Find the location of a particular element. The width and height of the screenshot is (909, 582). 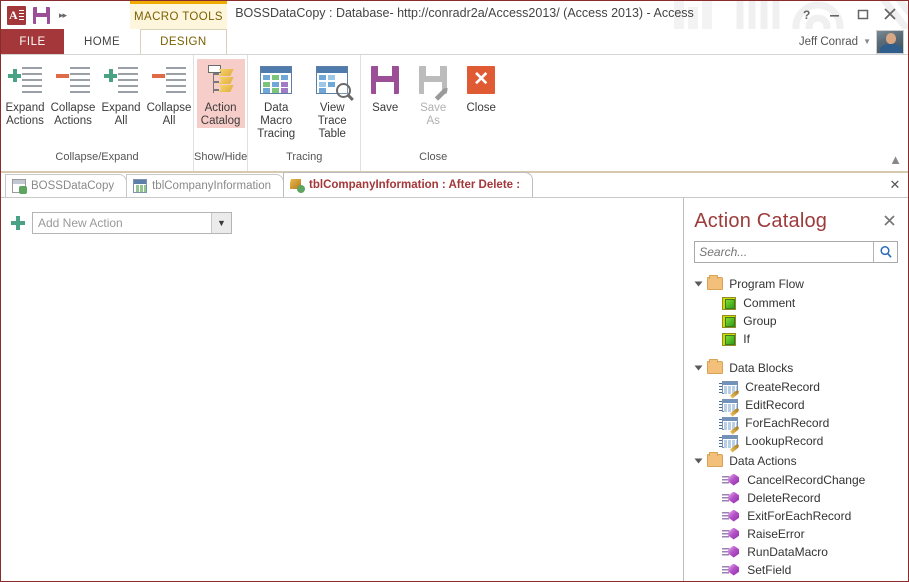

restore-icon is located at coordinates (862, 14).